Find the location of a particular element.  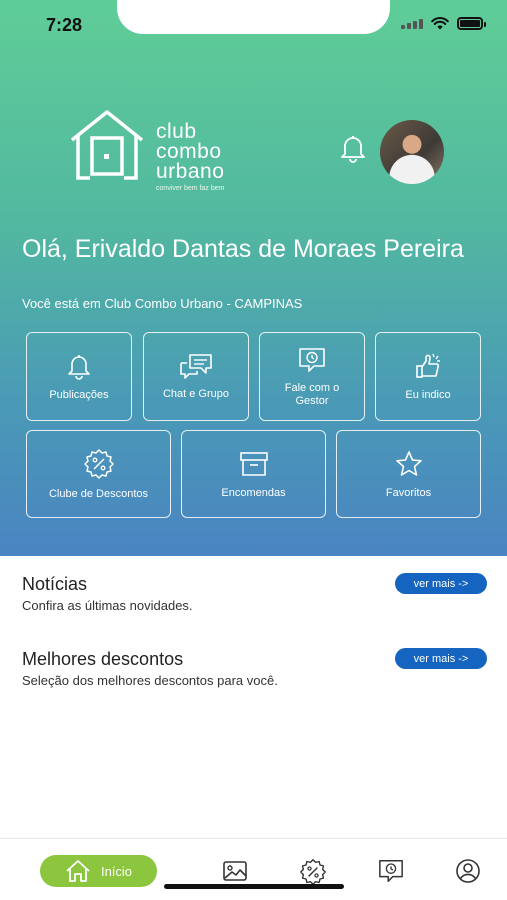

tab-profile is located at coordinates (468, 871).